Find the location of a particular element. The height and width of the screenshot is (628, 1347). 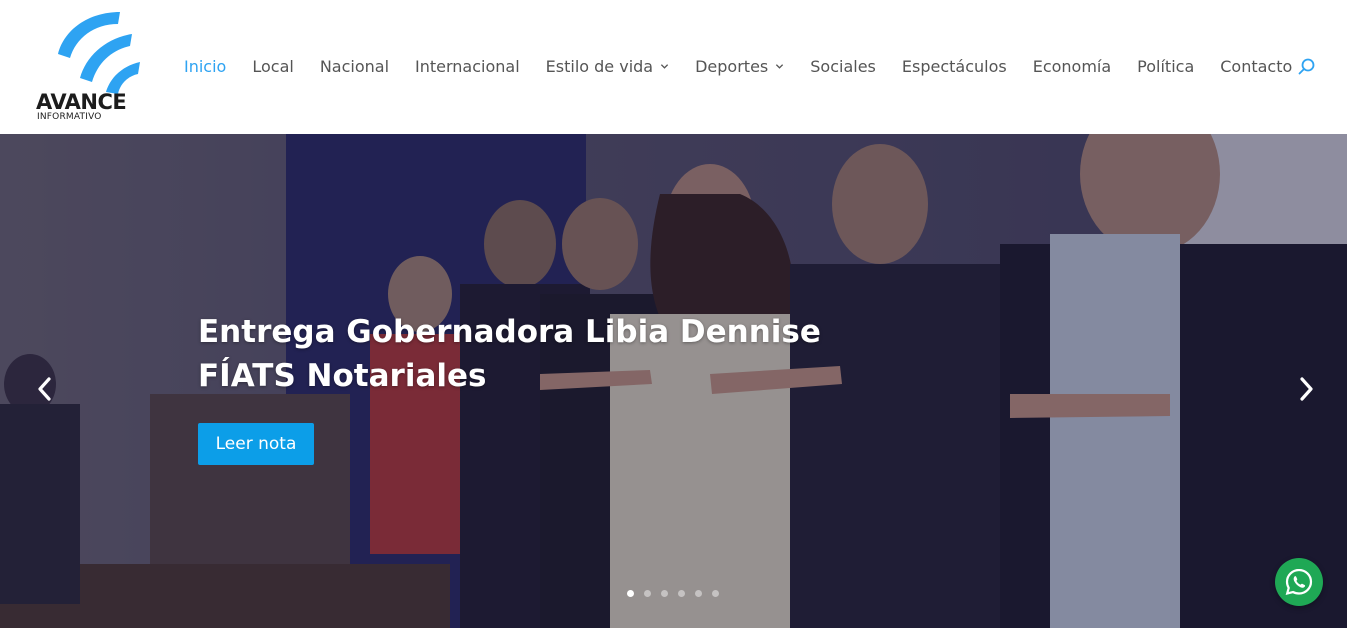

whatsapp-icon is located at coordinates (1299, 582).